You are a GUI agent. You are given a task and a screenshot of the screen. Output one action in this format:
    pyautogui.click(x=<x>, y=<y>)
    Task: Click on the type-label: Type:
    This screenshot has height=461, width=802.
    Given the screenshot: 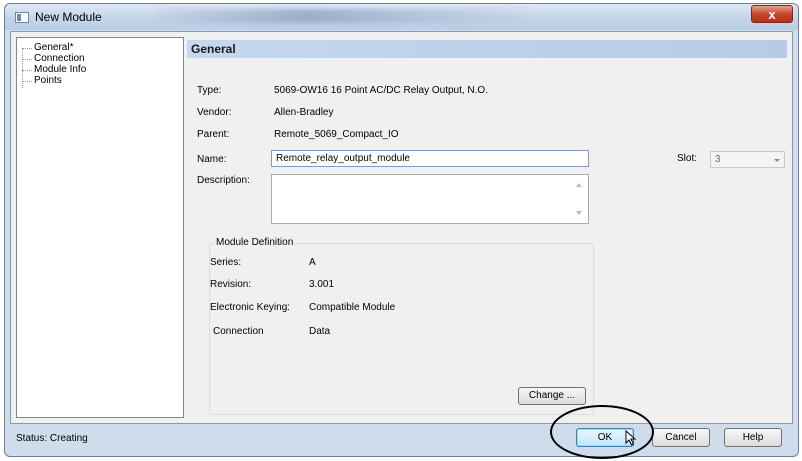 What is the action you would take?
    pyautogui.click(x=209, y=90)
    